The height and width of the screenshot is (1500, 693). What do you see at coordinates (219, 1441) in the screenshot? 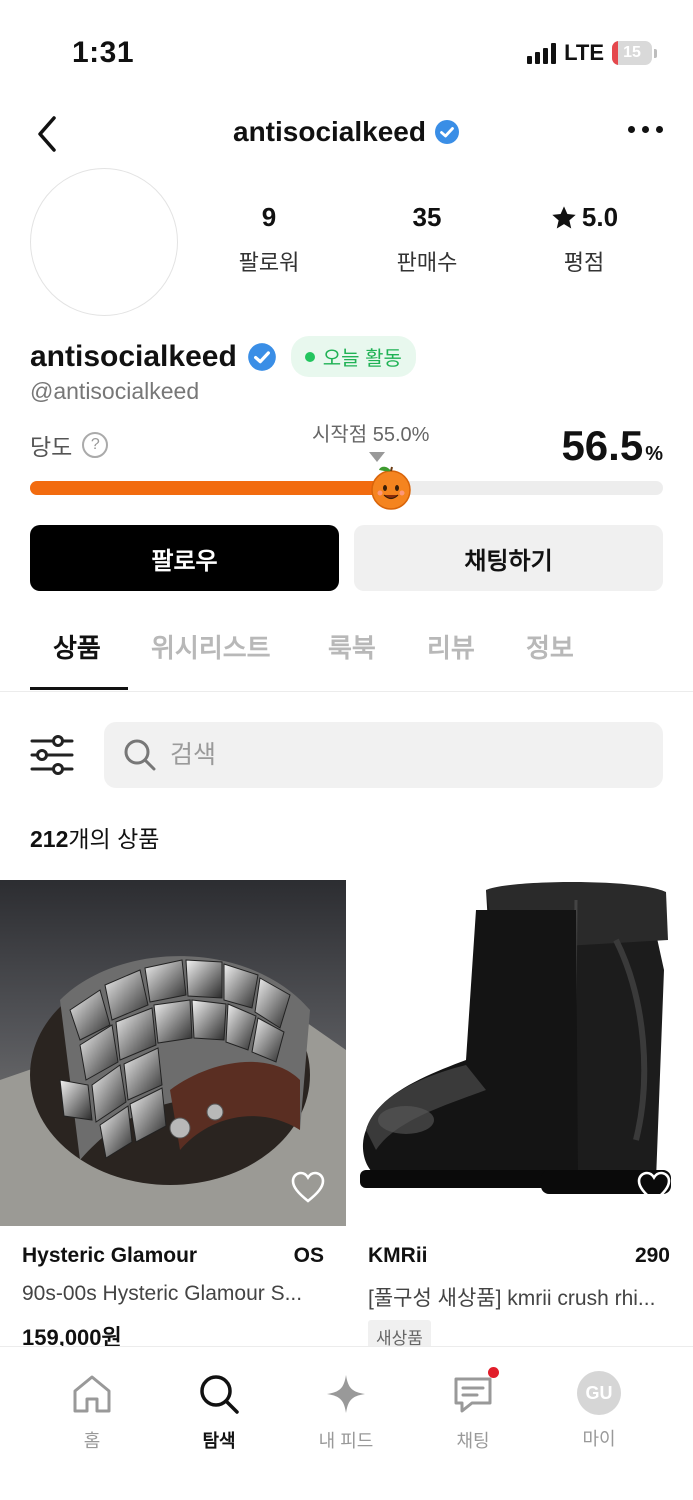
I see `nav-explore-label: 탐색` at bounding box center [219, 1441].